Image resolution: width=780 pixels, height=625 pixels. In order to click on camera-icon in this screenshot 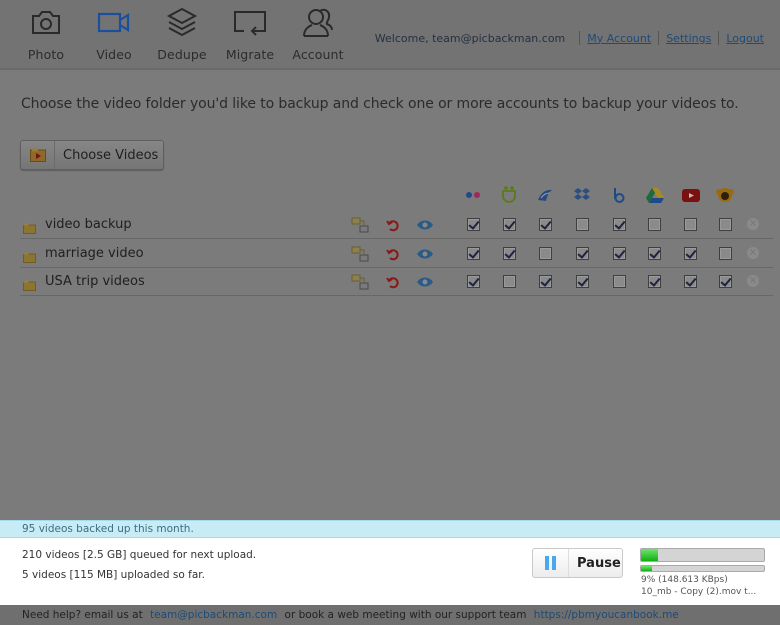, I will do `click(46, 22)`.